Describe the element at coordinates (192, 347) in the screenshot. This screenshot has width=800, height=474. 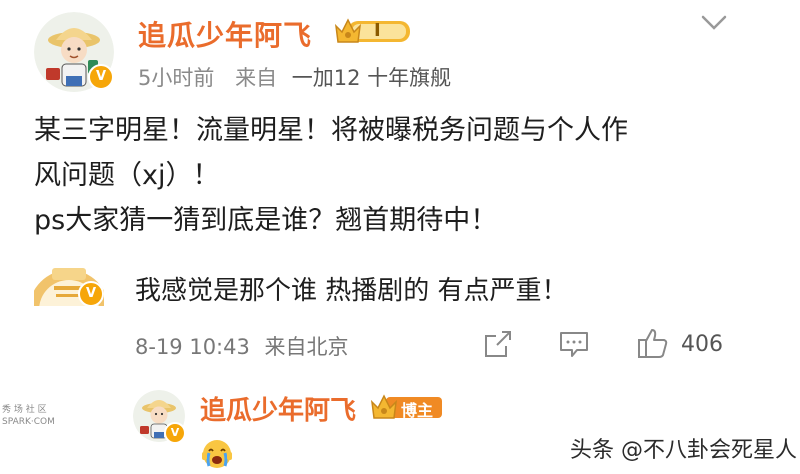
I see `comment-datetime: 8-19 10:43` at that location.